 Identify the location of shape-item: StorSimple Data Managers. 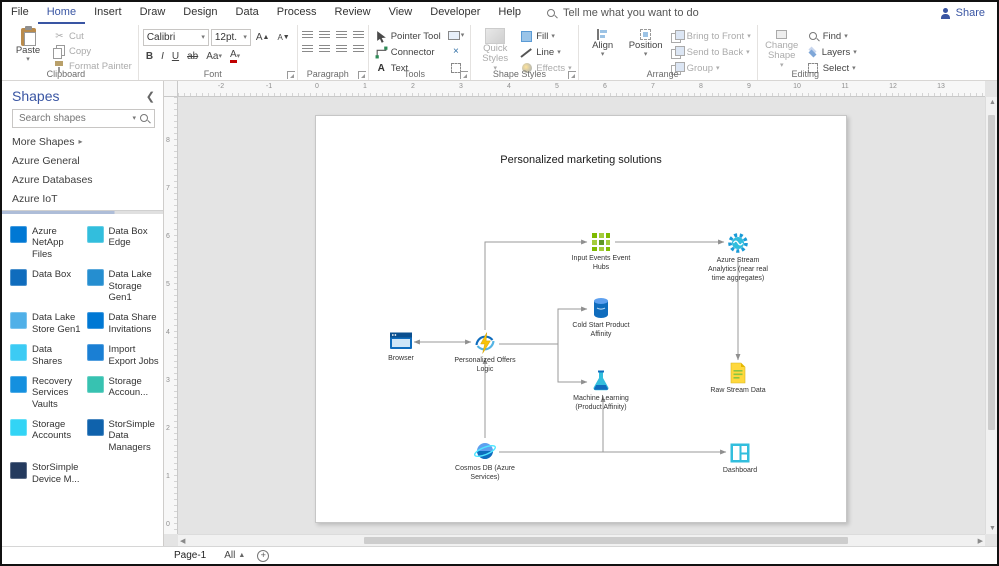
(124, 436).